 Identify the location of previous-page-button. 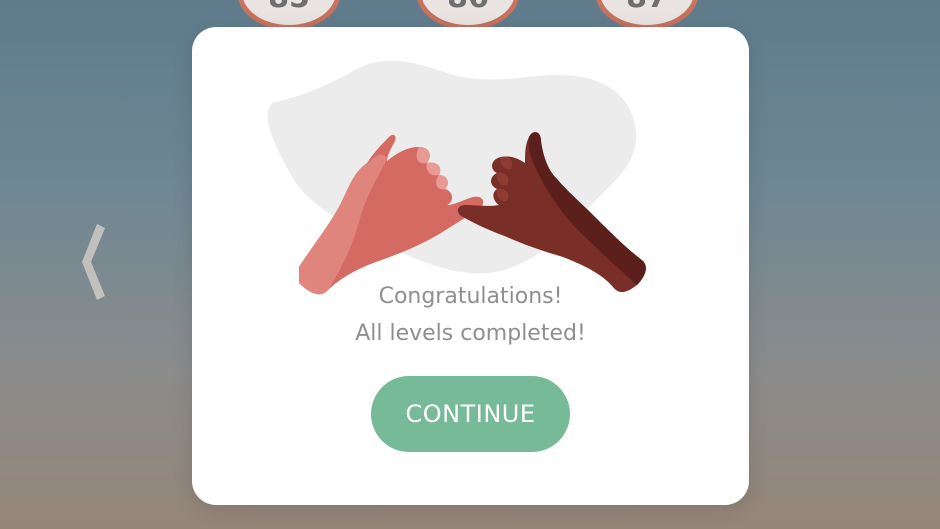
(95, 262).